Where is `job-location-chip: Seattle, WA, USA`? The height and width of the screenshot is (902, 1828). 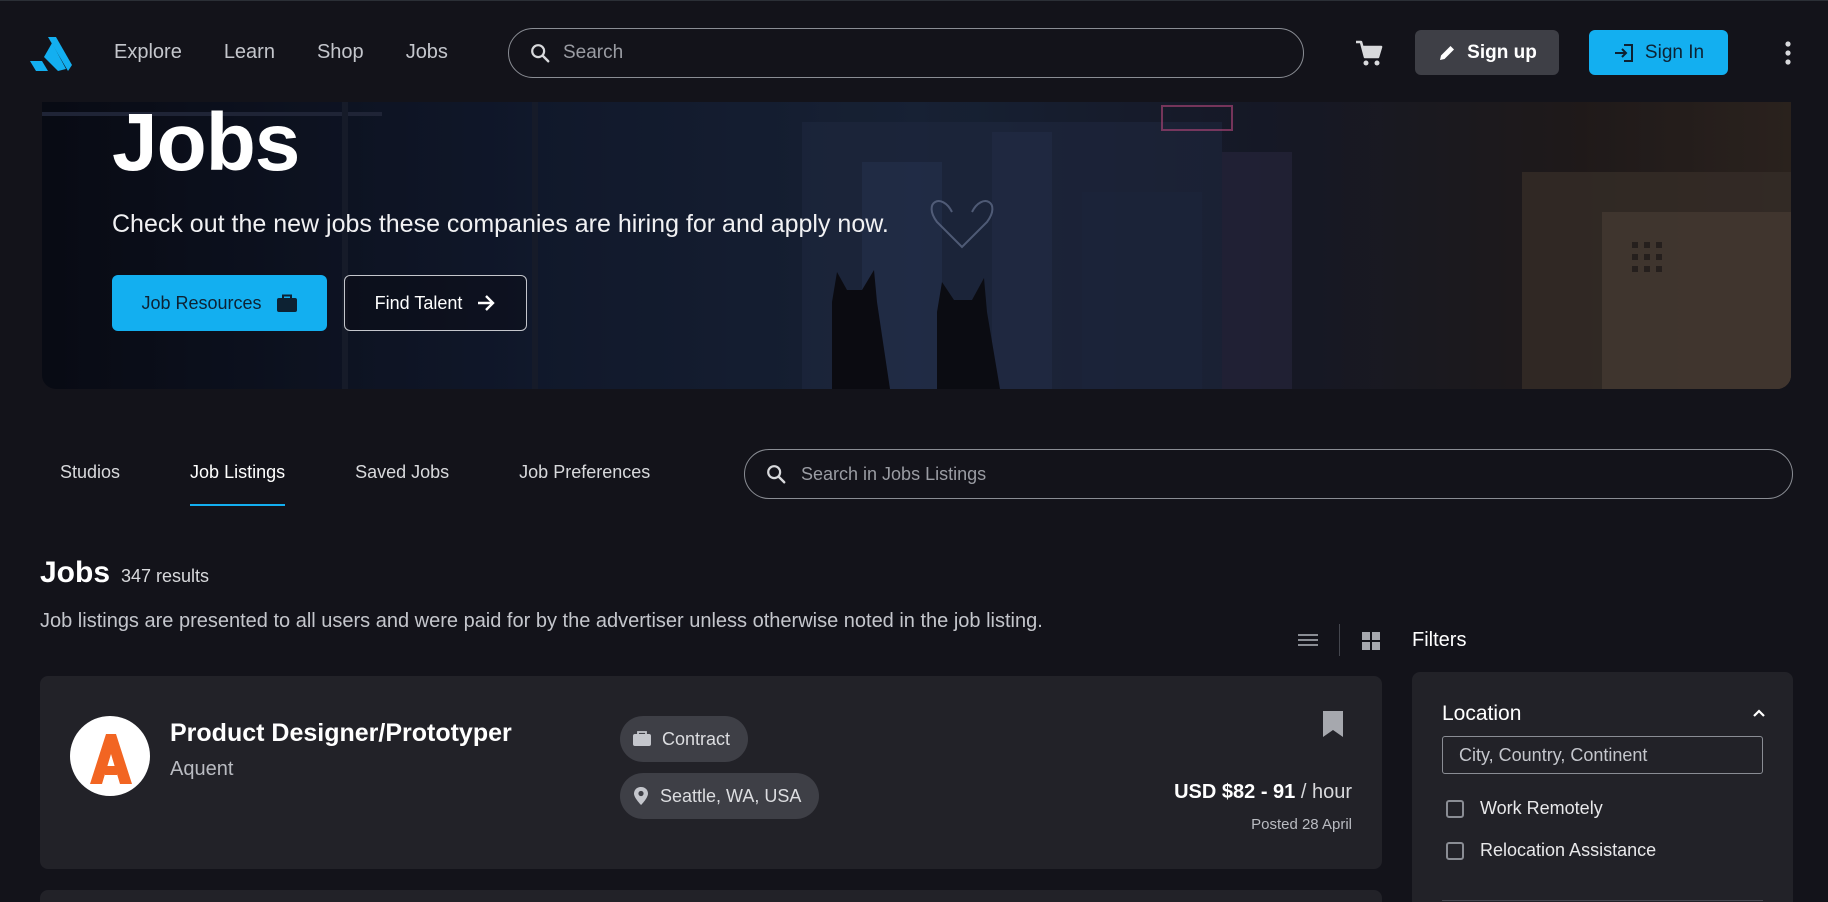 job-location-chip: Seattle, WA, USA is located at coordinates (720, 796).